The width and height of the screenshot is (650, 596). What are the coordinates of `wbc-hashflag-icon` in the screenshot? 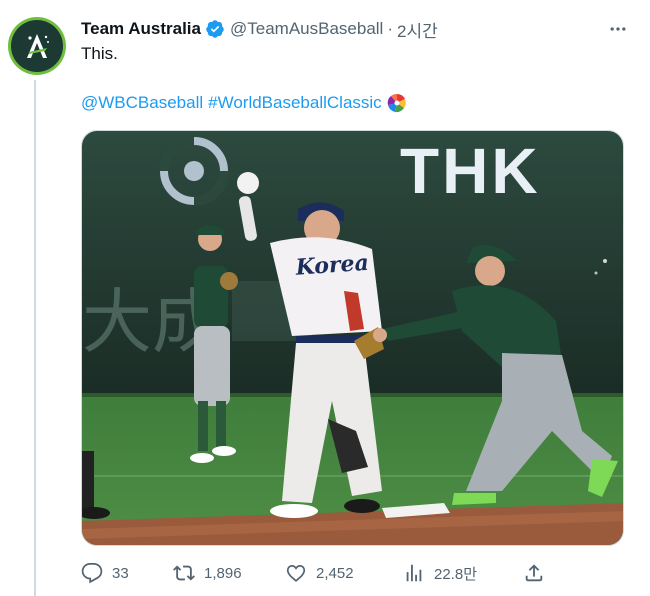 It's located at (397, 103).